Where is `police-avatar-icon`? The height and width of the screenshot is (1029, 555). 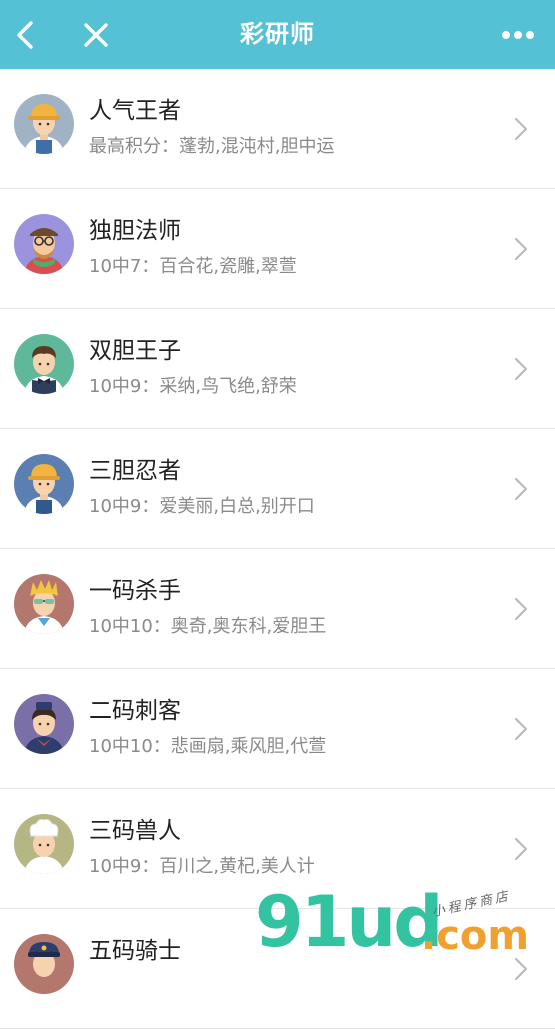
police-avatar-icon is located at coordinates (44, 964).